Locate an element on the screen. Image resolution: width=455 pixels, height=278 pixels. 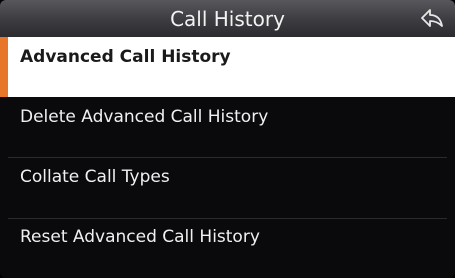
menu-item-label: Delete Advanced Call History is located at coordinates (144, 117).